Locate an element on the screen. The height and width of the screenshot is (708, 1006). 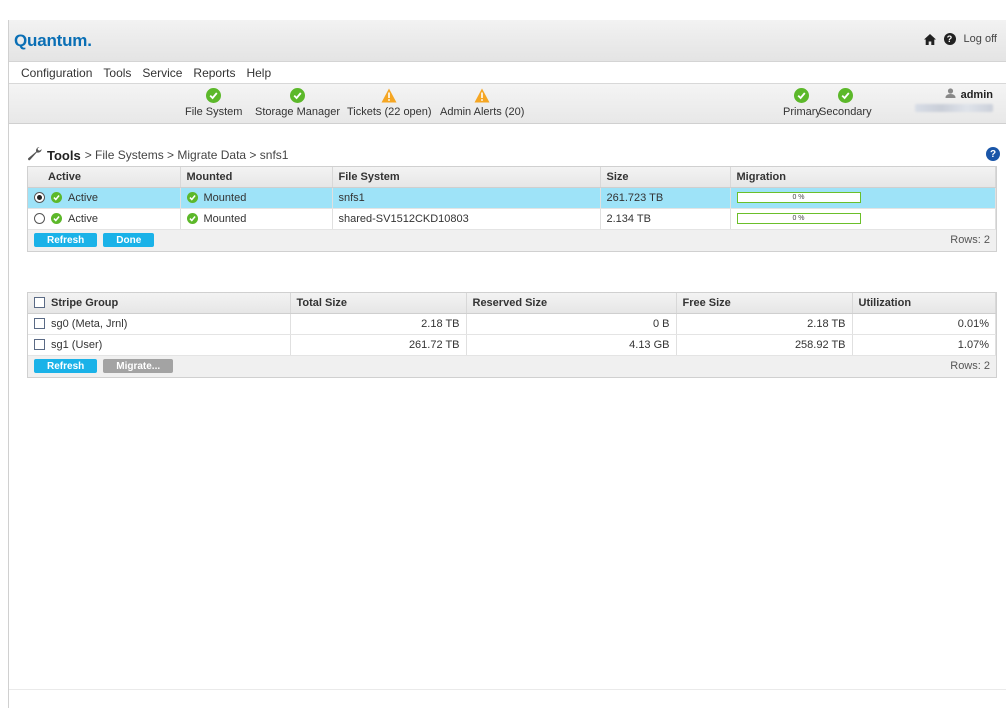
col-utilization: Utilization is located at coordinates (924, 303).